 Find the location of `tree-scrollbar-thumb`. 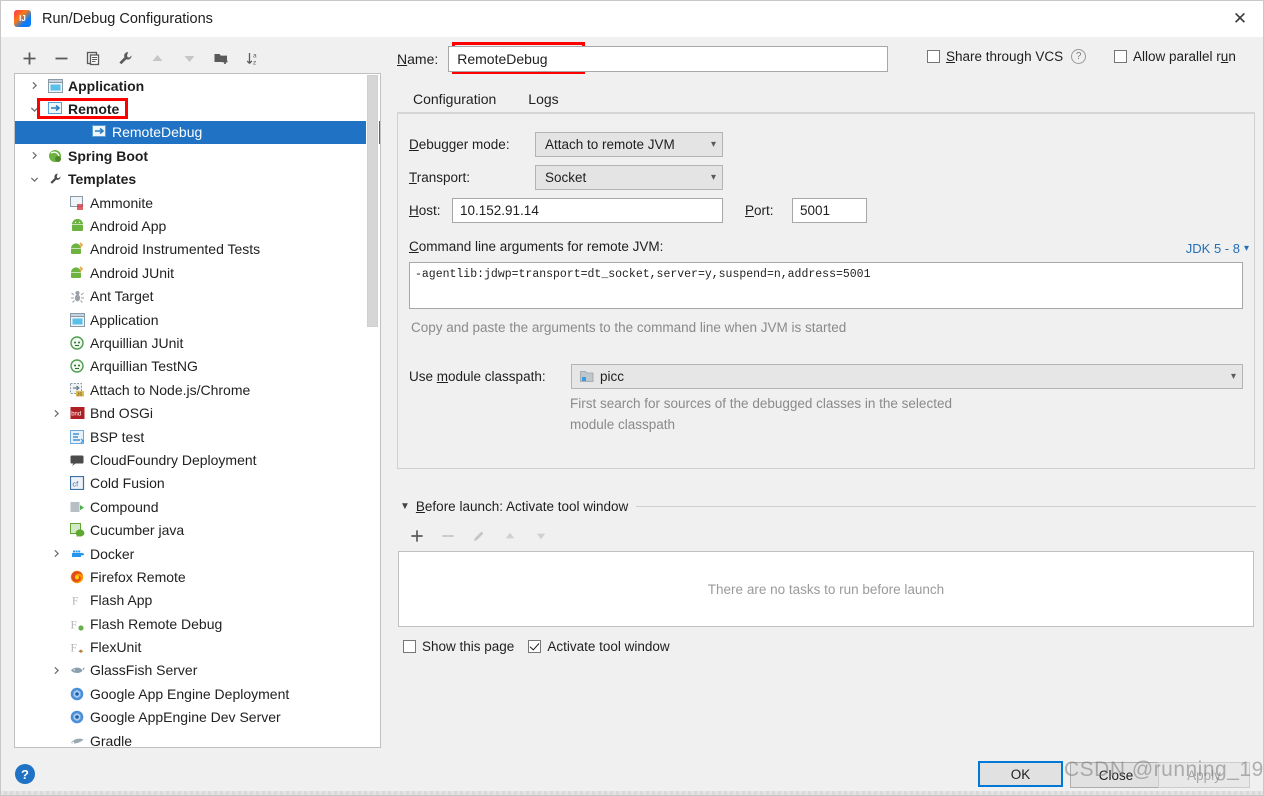

tree-scrollbar-thumb is located at coordinates (372, 201).